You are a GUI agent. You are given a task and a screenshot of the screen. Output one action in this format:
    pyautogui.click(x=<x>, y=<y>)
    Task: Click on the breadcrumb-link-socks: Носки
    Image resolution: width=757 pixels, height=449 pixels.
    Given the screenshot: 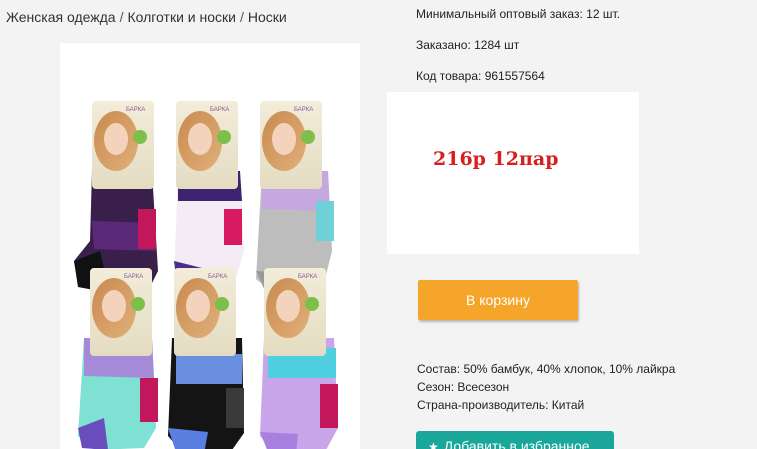 What is the action you would take?
    pyautogui.click(x=267, y=17)
    